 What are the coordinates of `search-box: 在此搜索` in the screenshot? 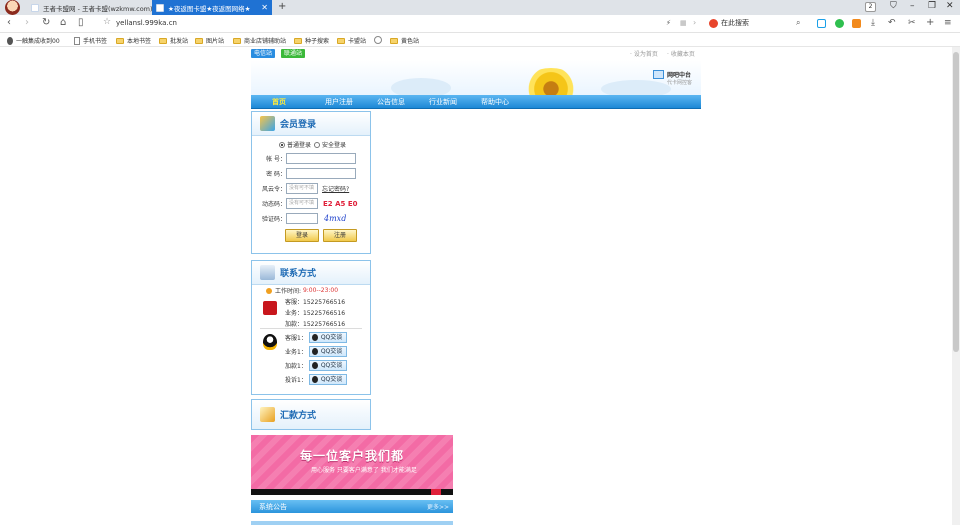 It's located at (729, 23).